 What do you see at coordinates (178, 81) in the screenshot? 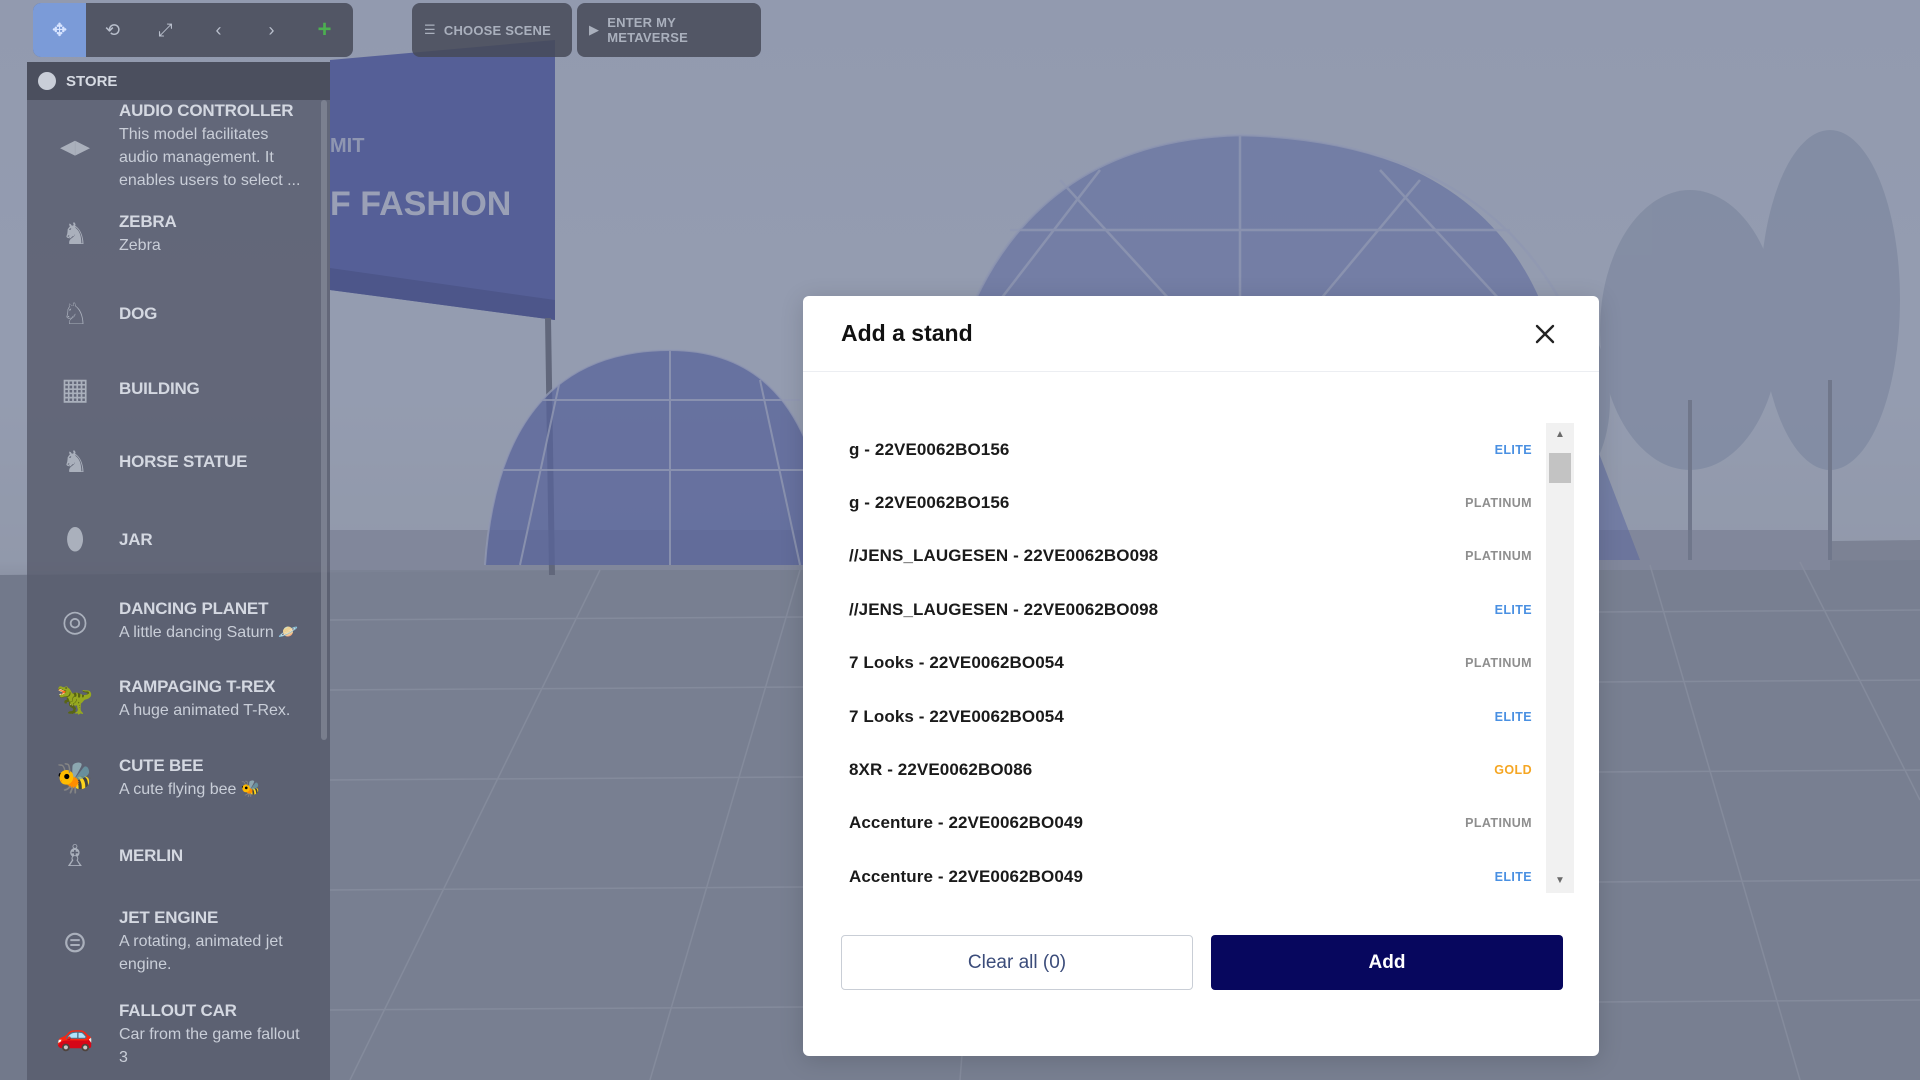
I see `store-header: STORE` at bounding box center [178, 81].